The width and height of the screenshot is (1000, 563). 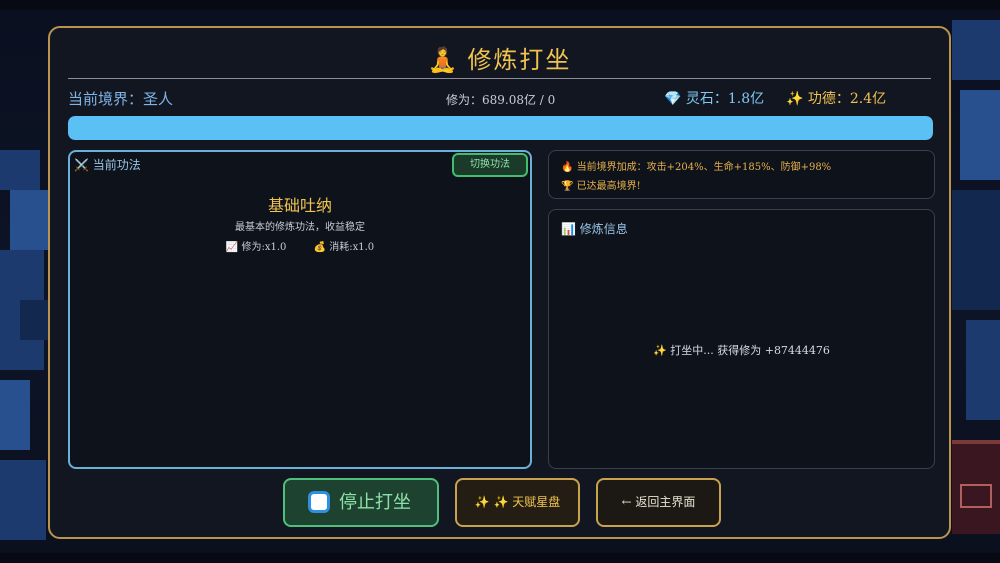 What do you see at coordinates (490, 165) in the screenshot?
I see `switch-technique-button: 切换功法` at bounding box center [490, 165].